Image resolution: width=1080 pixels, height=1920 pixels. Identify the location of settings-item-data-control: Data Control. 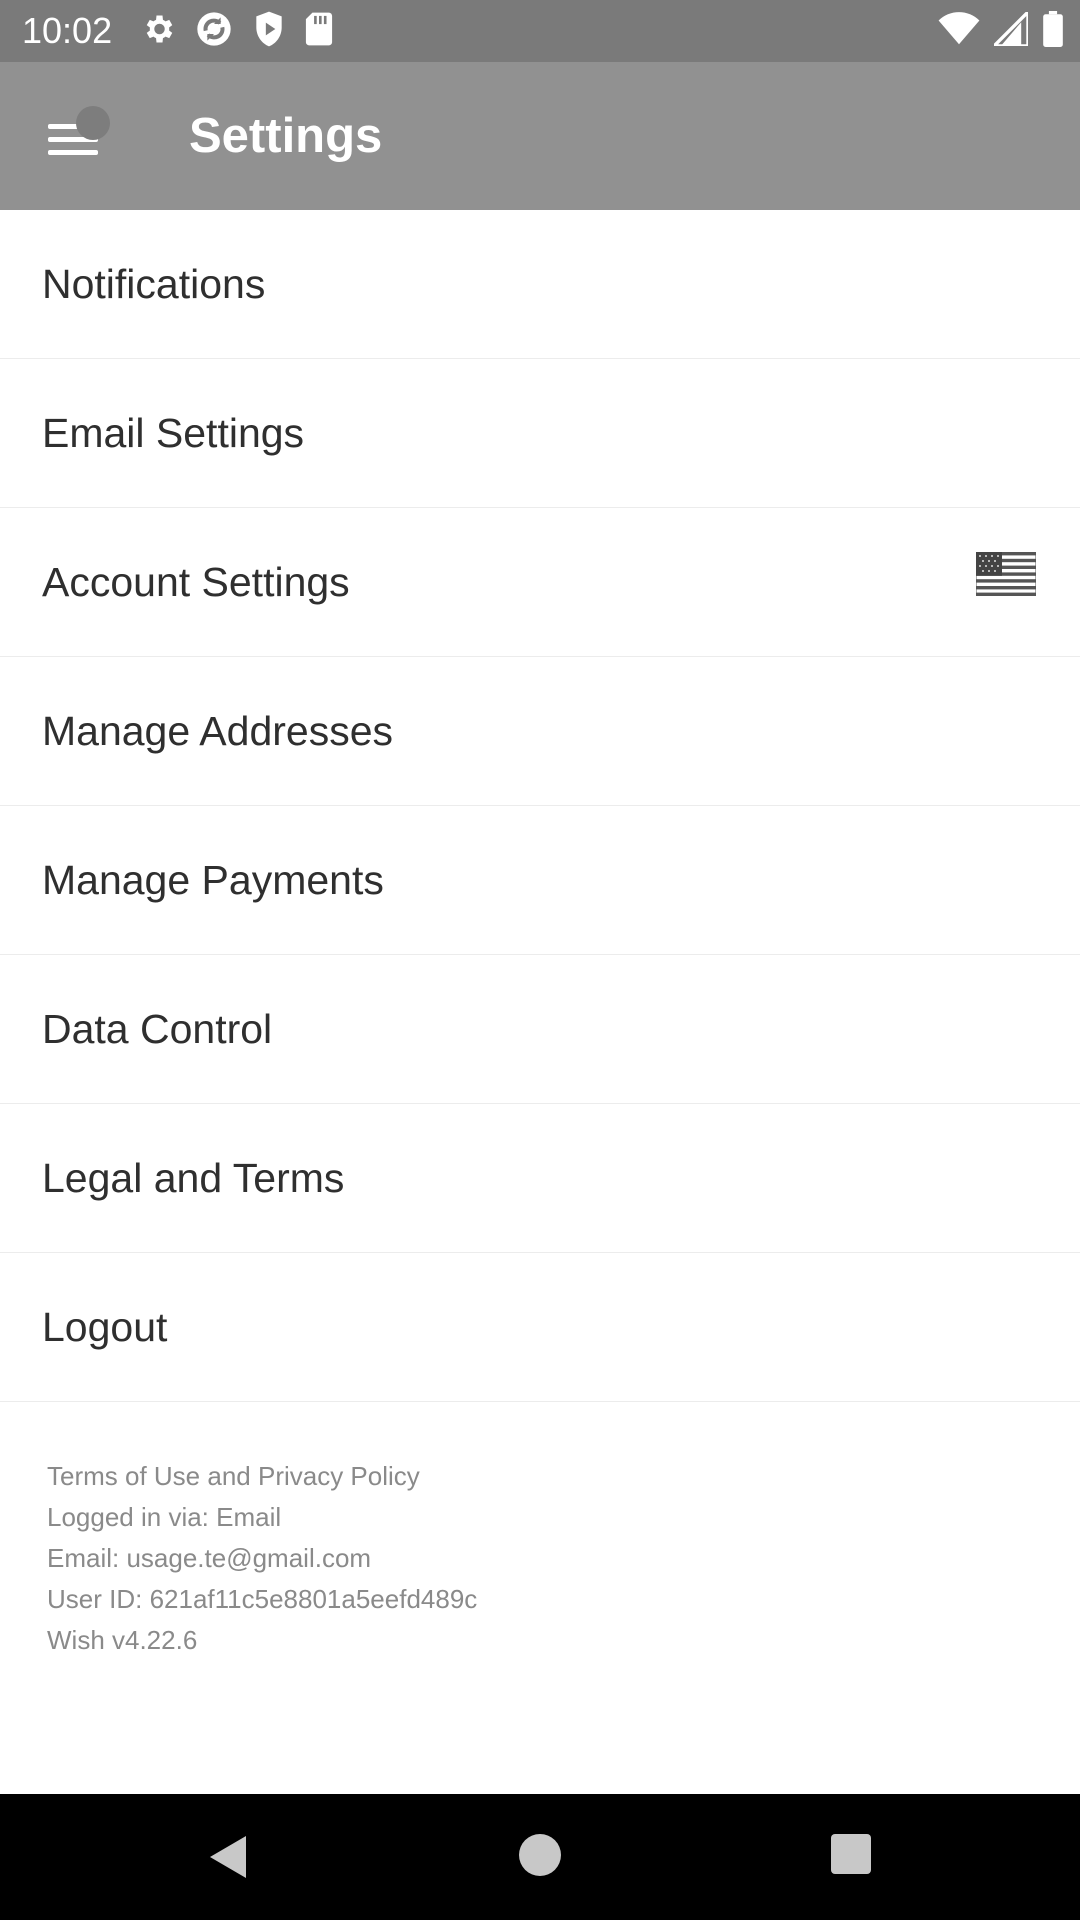
(540, 1029).